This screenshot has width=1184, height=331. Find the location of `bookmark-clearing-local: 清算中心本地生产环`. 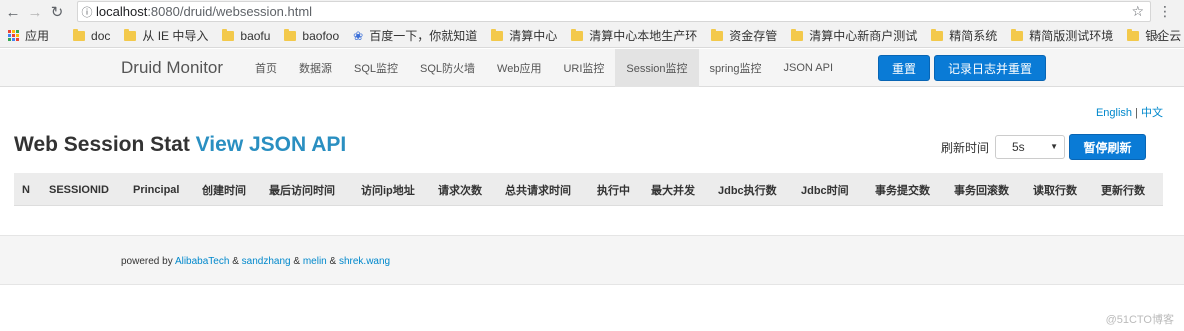

bookmark-clearing-local: 清算中心本地生产环 is located at coordinates (634, 35).